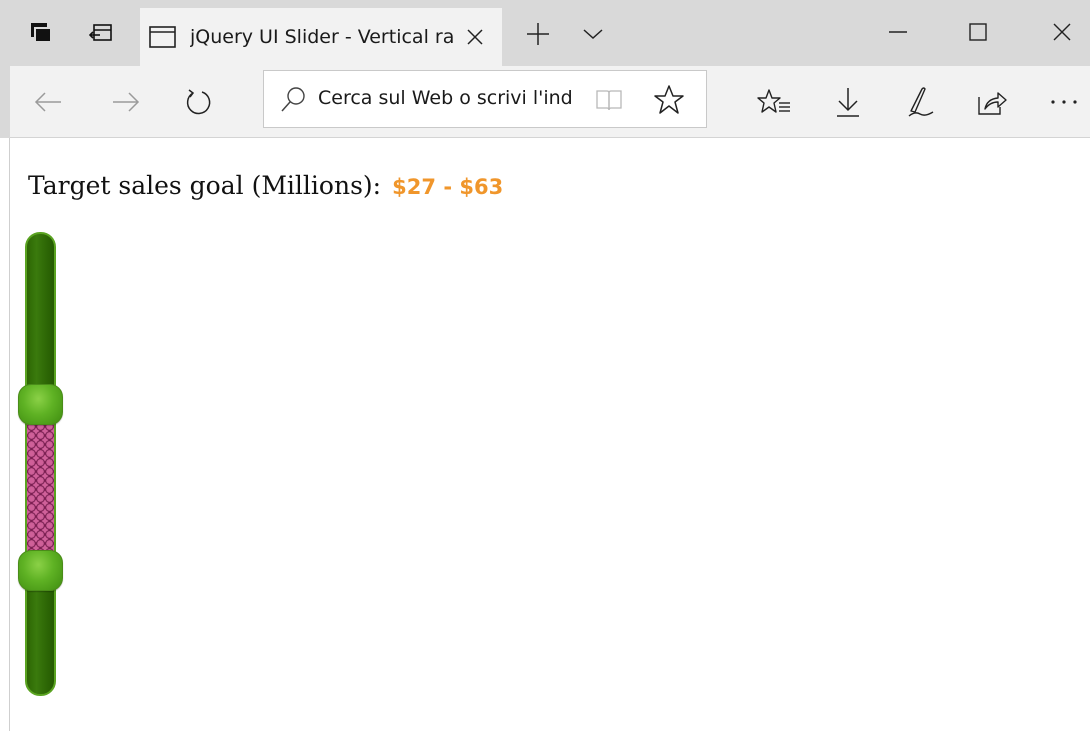 This screenshot has width=1090, height=731. I want to click on share-icon, so click(992, 102).